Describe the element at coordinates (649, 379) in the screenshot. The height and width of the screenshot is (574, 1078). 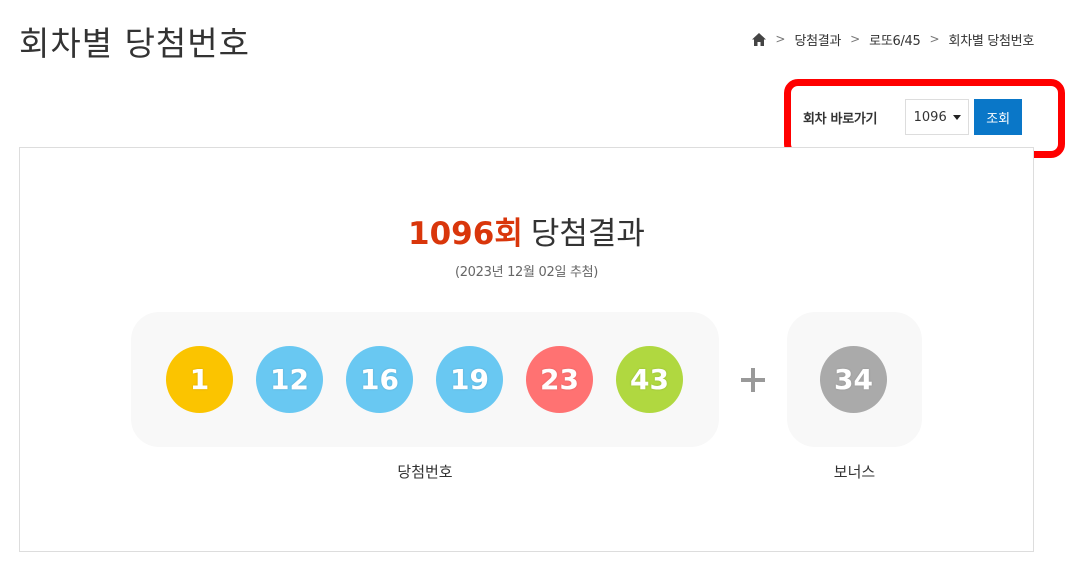
I see `winning-ball: 43` at that location.